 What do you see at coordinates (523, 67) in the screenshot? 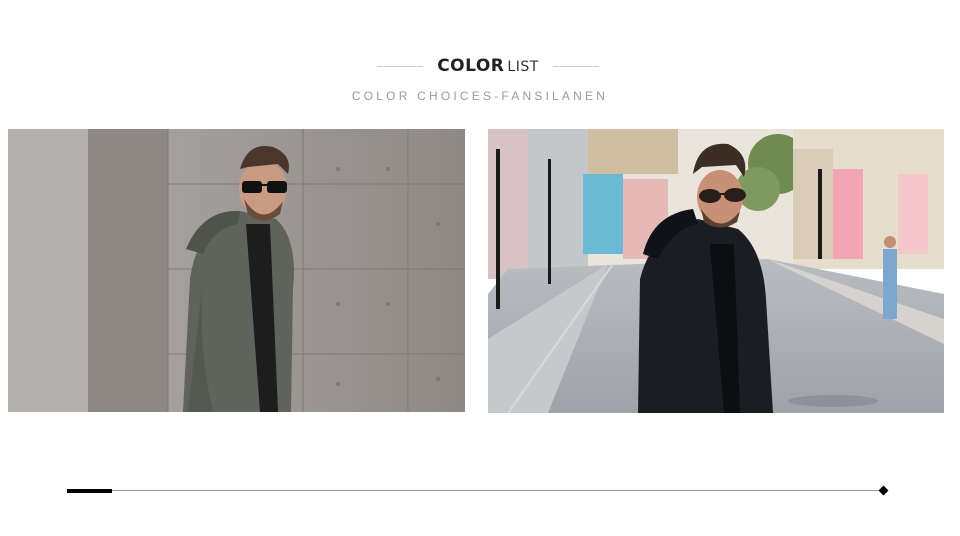
I see `title-light: LIST` at bounding box center [523, 67].